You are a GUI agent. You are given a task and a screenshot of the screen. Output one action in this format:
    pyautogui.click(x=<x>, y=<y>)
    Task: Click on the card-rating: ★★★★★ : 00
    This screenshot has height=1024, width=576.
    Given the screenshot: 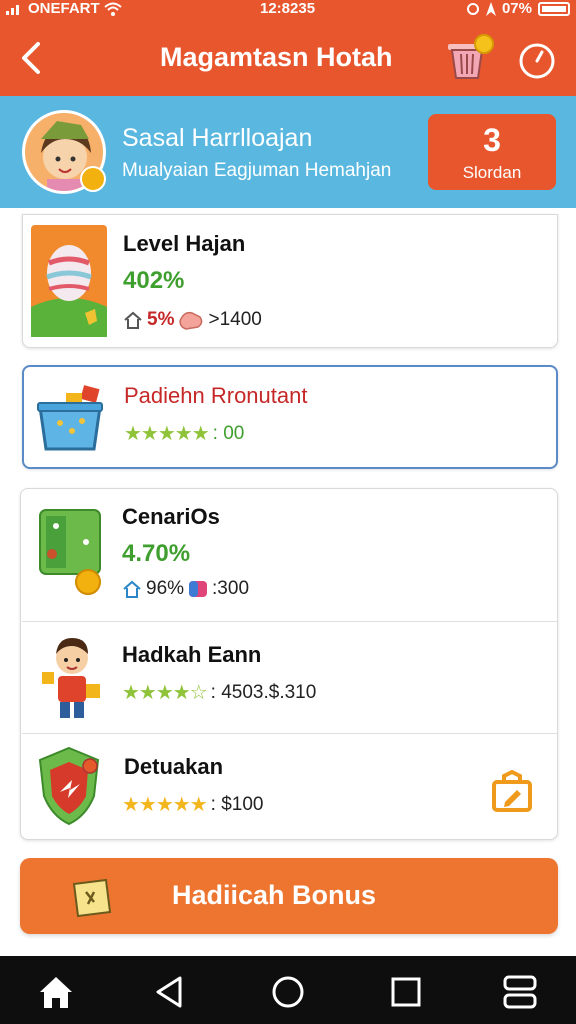 What is the action you would take?
    pyautogui.click(x=184, y=433)
    